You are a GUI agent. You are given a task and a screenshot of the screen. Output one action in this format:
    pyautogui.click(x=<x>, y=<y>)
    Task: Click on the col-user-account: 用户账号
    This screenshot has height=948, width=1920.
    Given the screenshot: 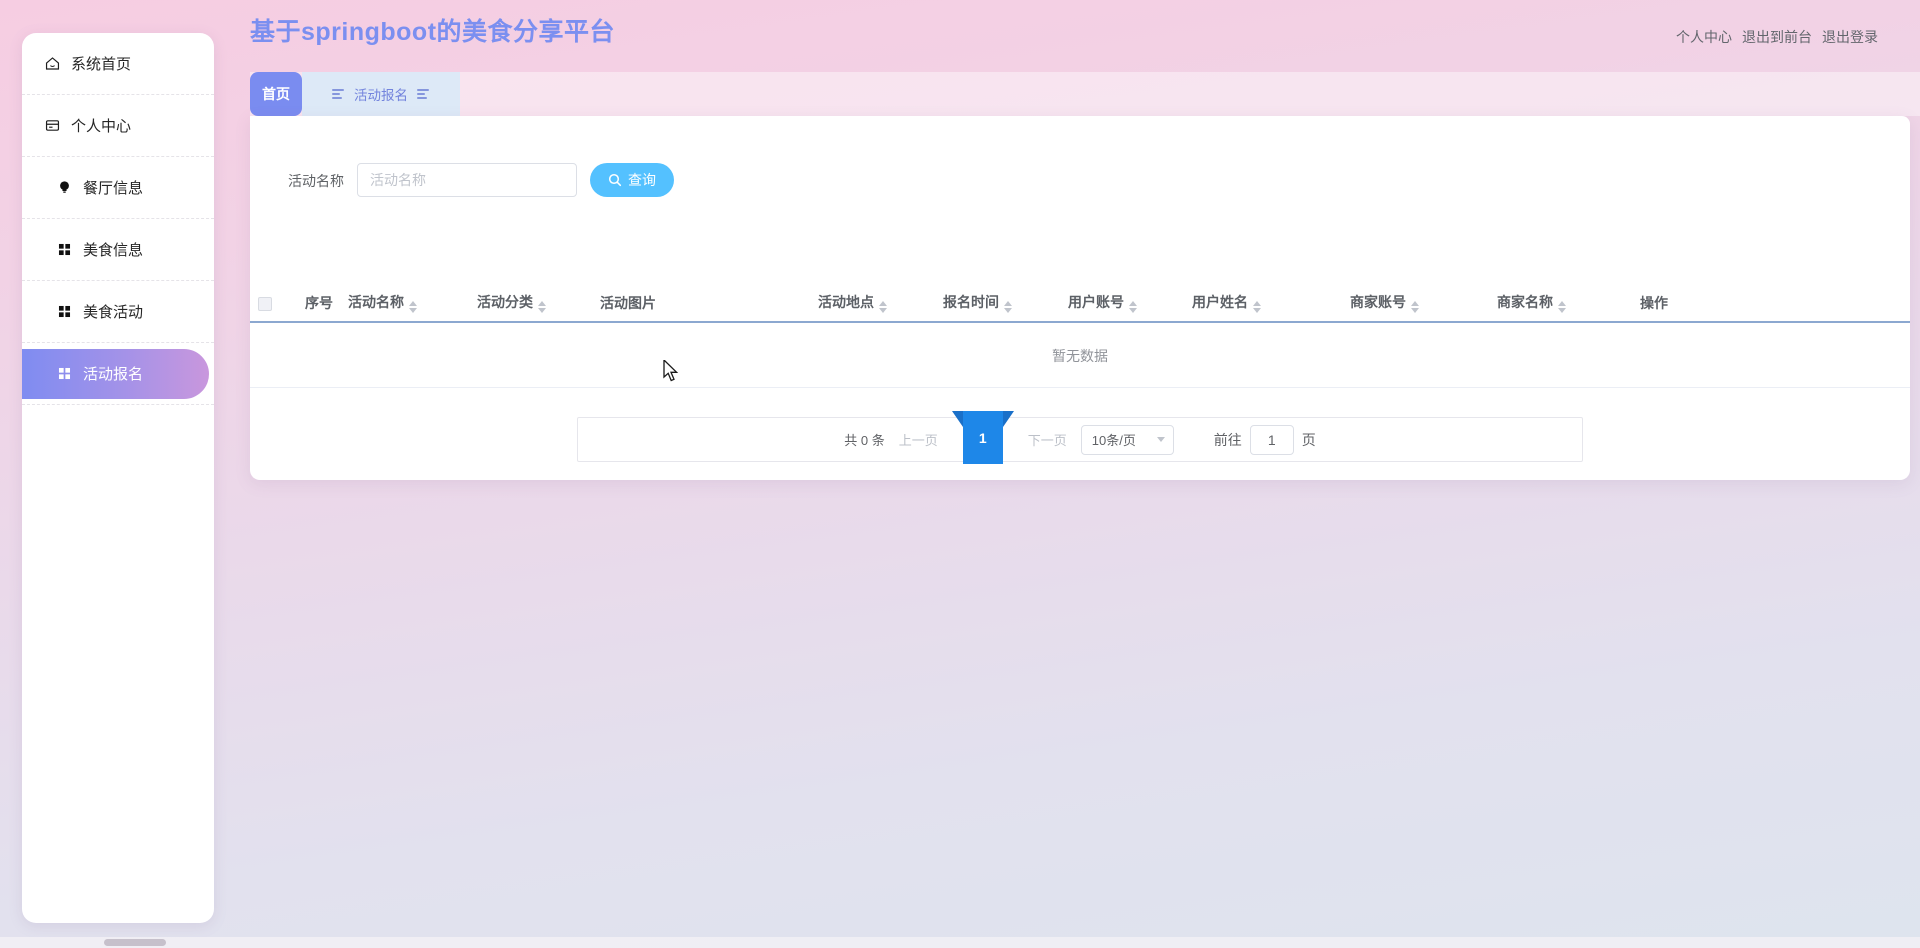 What is the action you would take?
    pyautogui.click(x=1120, y=303)
    